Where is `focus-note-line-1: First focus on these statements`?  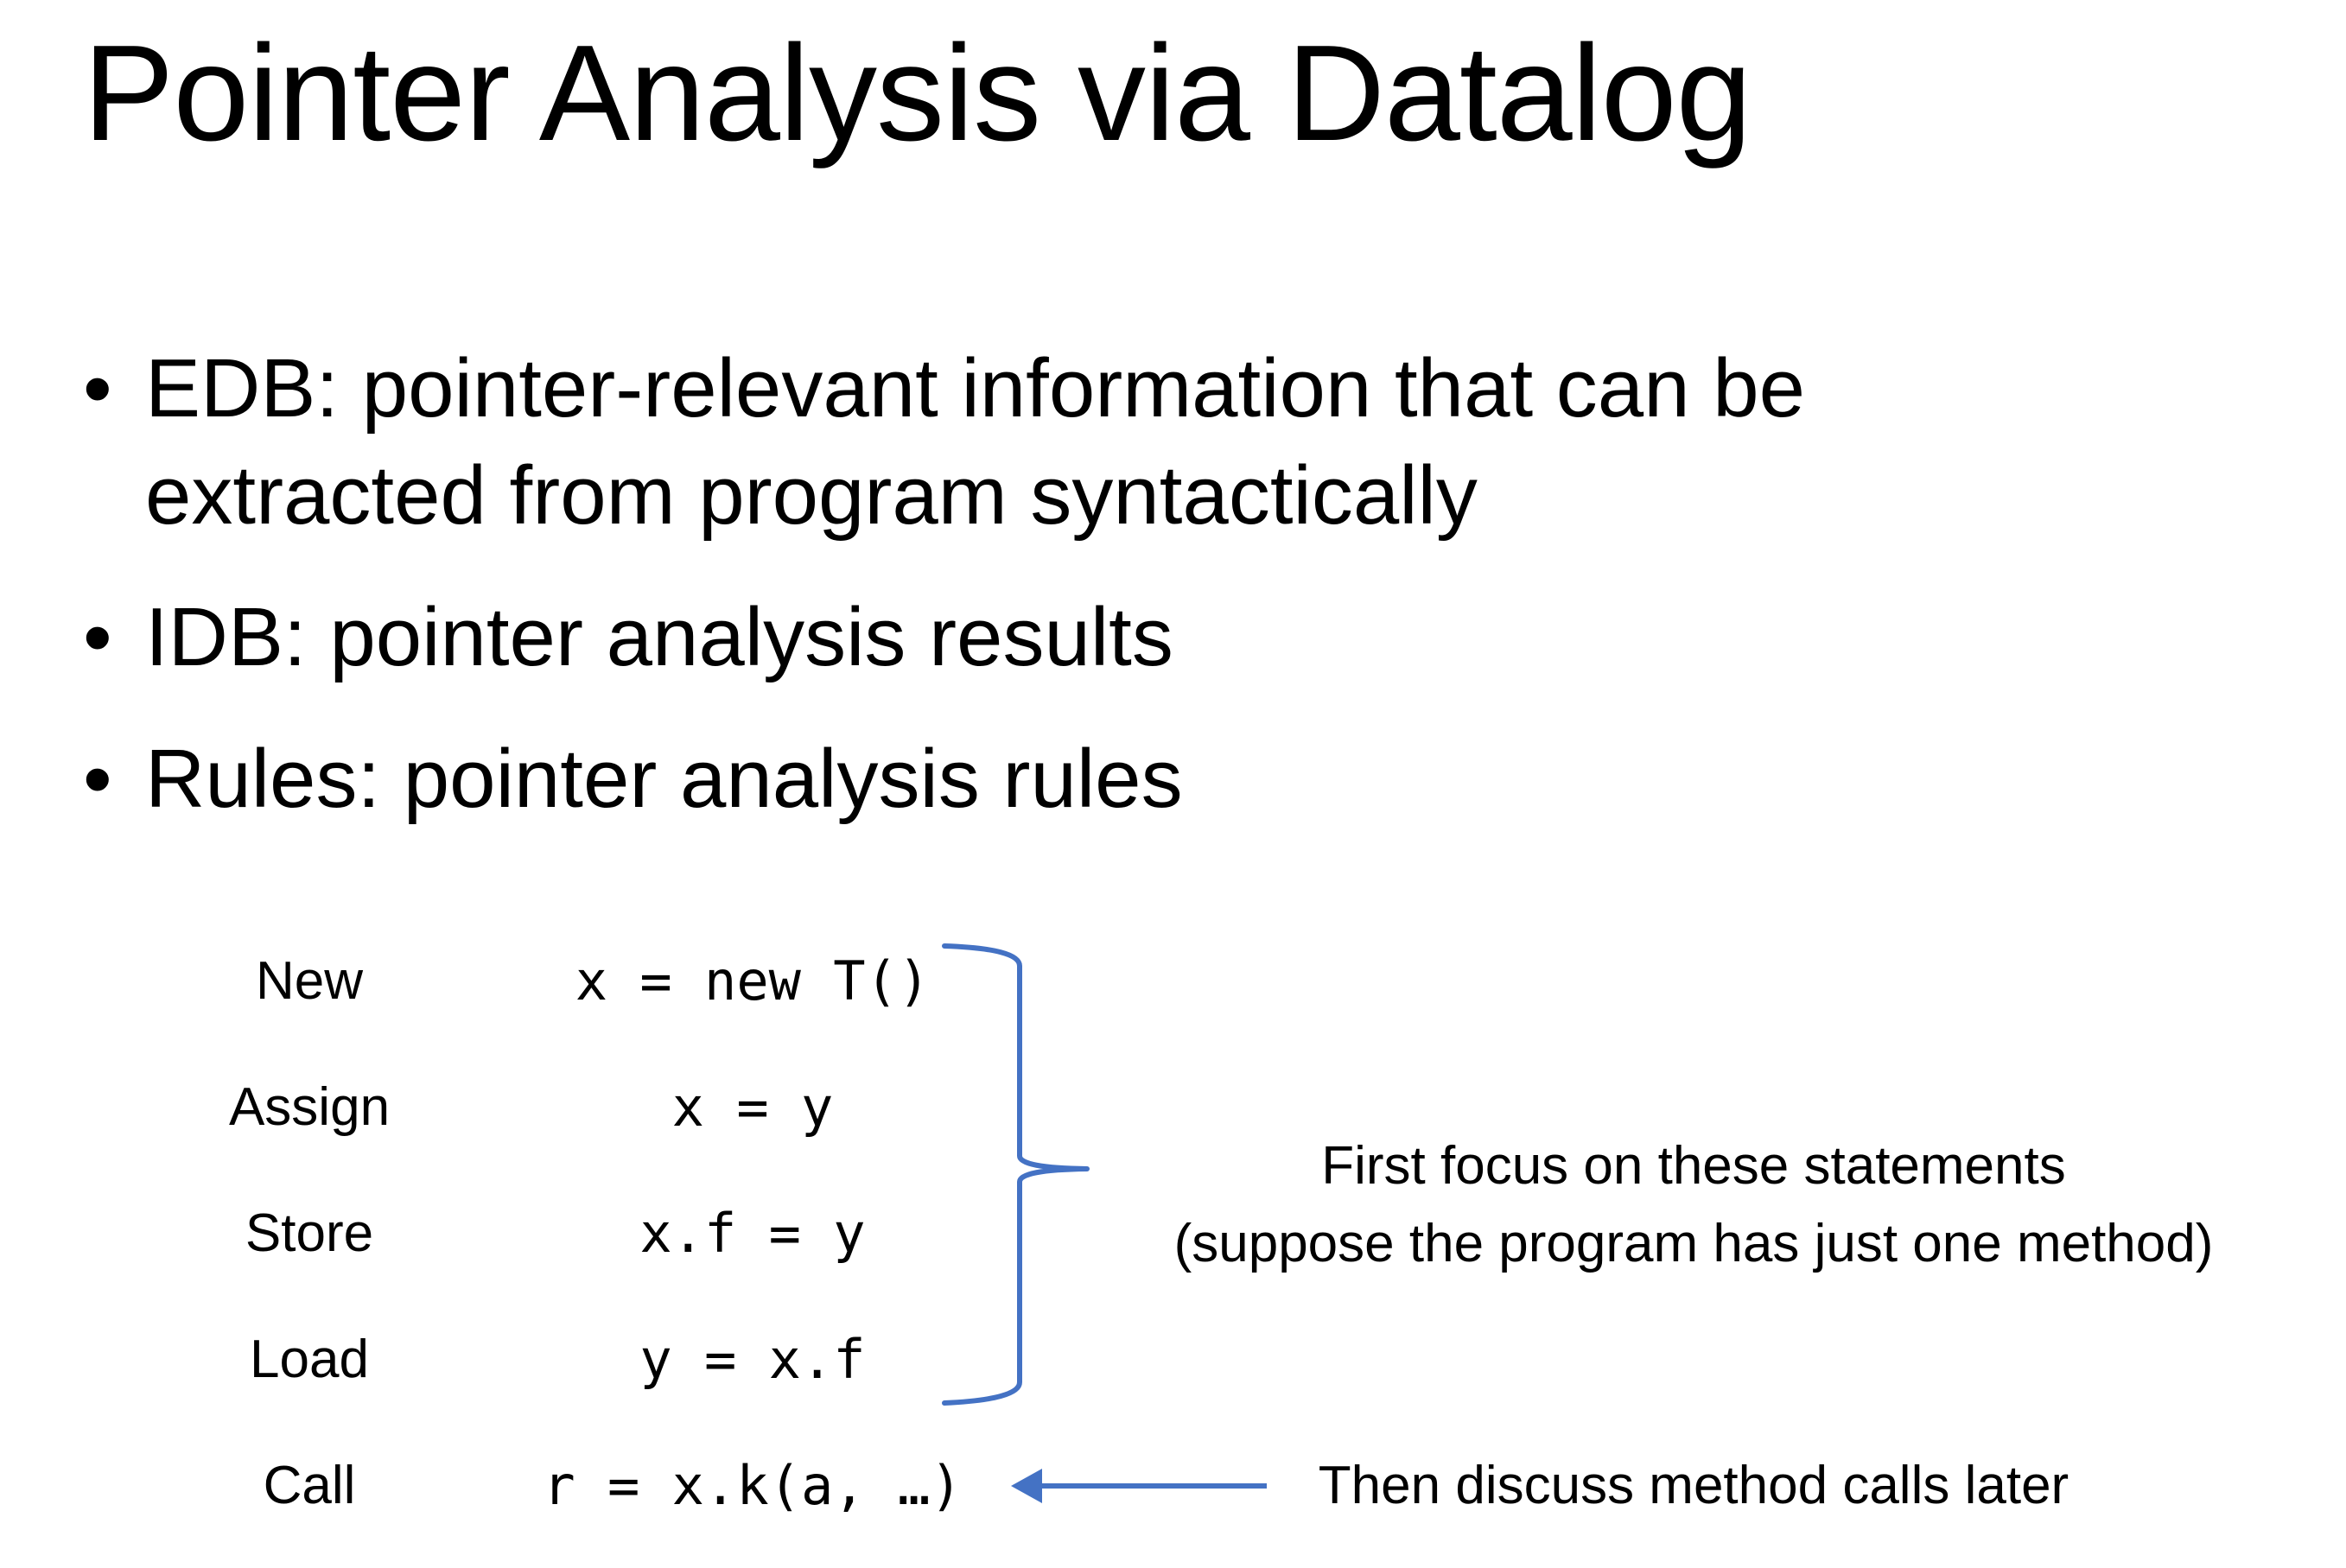
focus-note-line-1: First focus on these statements is located at coordinates (1693, 1166).